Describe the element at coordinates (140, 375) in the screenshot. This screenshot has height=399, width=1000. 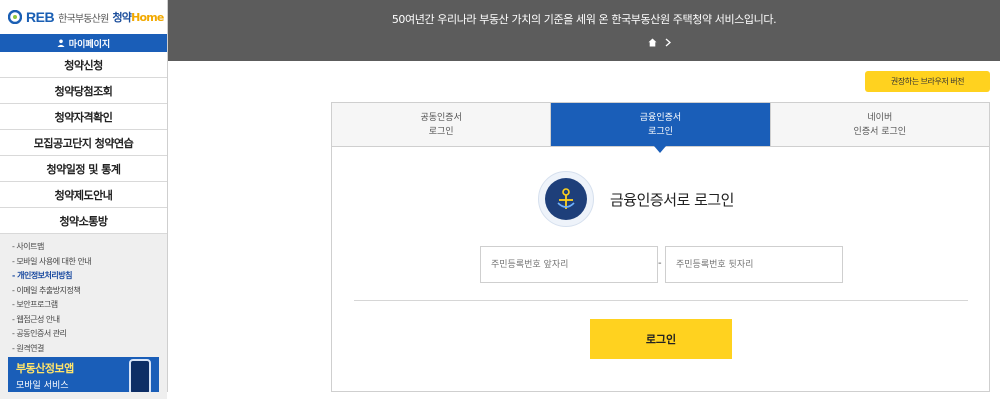
I see `phone-icon` at that location.